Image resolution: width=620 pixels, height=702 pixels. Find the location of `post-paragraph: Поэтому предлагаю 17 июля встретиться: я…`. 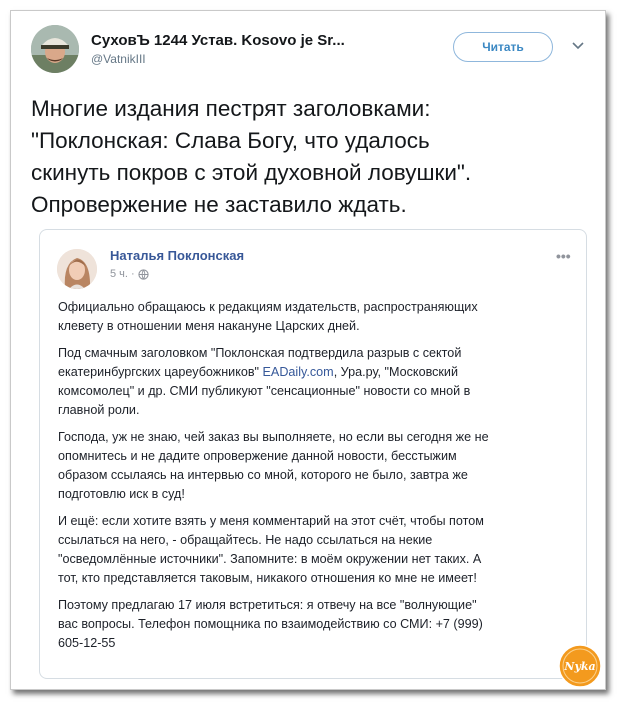

post-paragraph: Поэтому предлагаю 17 июля встретиться: я… is located at coordinates (318, 624).